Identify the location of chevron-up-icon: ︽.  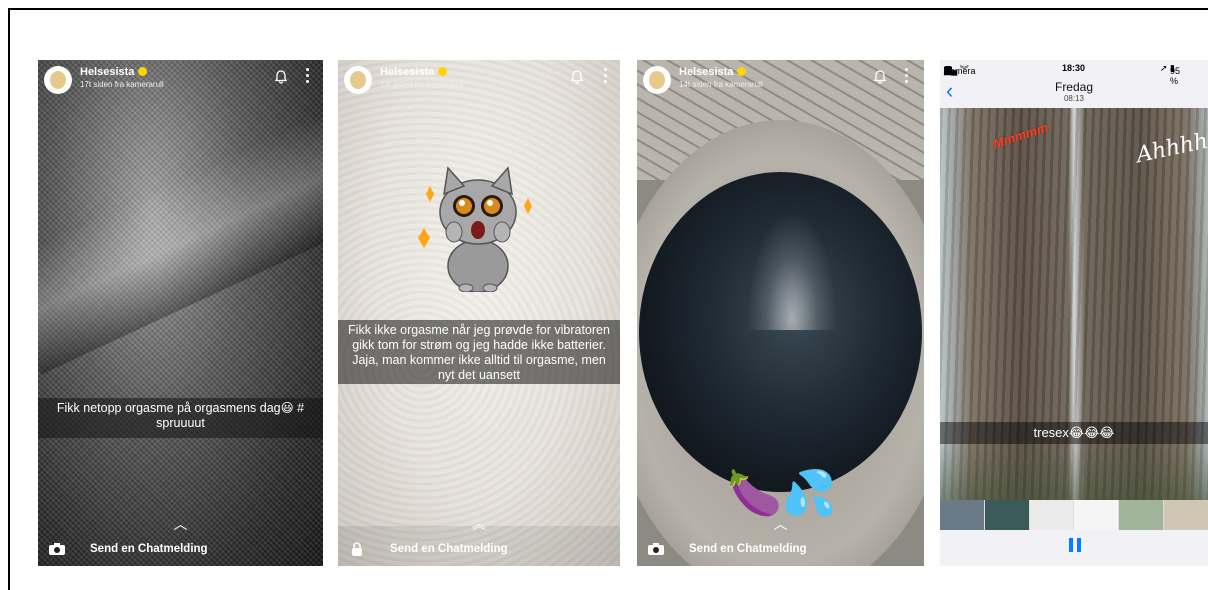
(479, 524).